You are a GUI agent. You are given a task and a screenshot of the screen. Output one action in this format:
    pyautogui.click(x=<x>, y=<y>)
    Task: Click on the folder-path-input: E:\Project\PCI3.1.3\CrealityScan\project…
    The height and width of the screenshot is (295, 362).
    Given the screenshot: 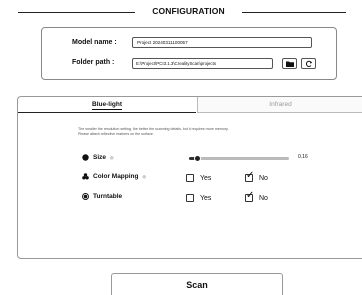 What is the action you would take?
    pyautogui.click(x=202, y=63)
    